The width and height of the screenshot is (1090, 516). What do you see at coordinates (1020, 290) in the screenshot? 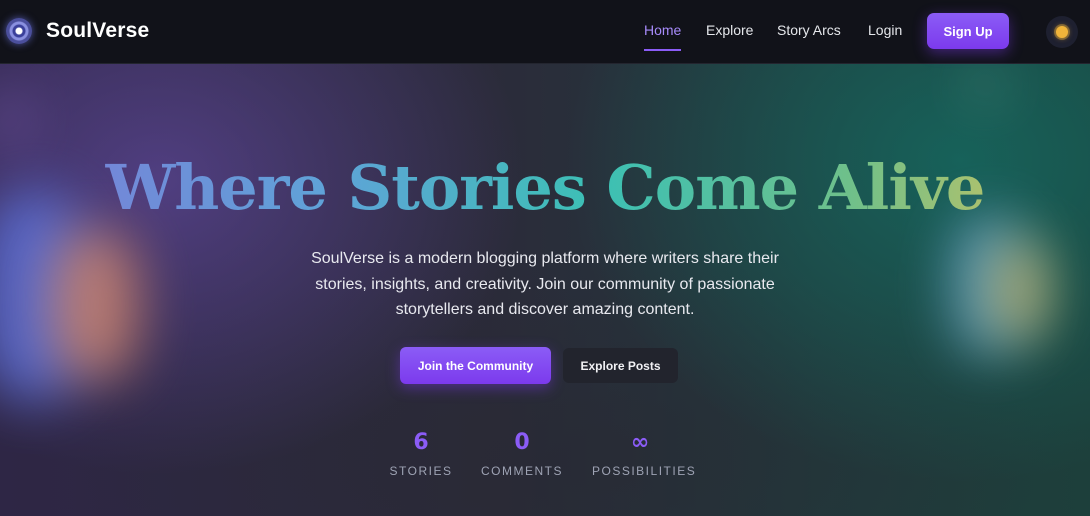
I see `decorative-blur-right-accent` at bounding box center [1020, 290].